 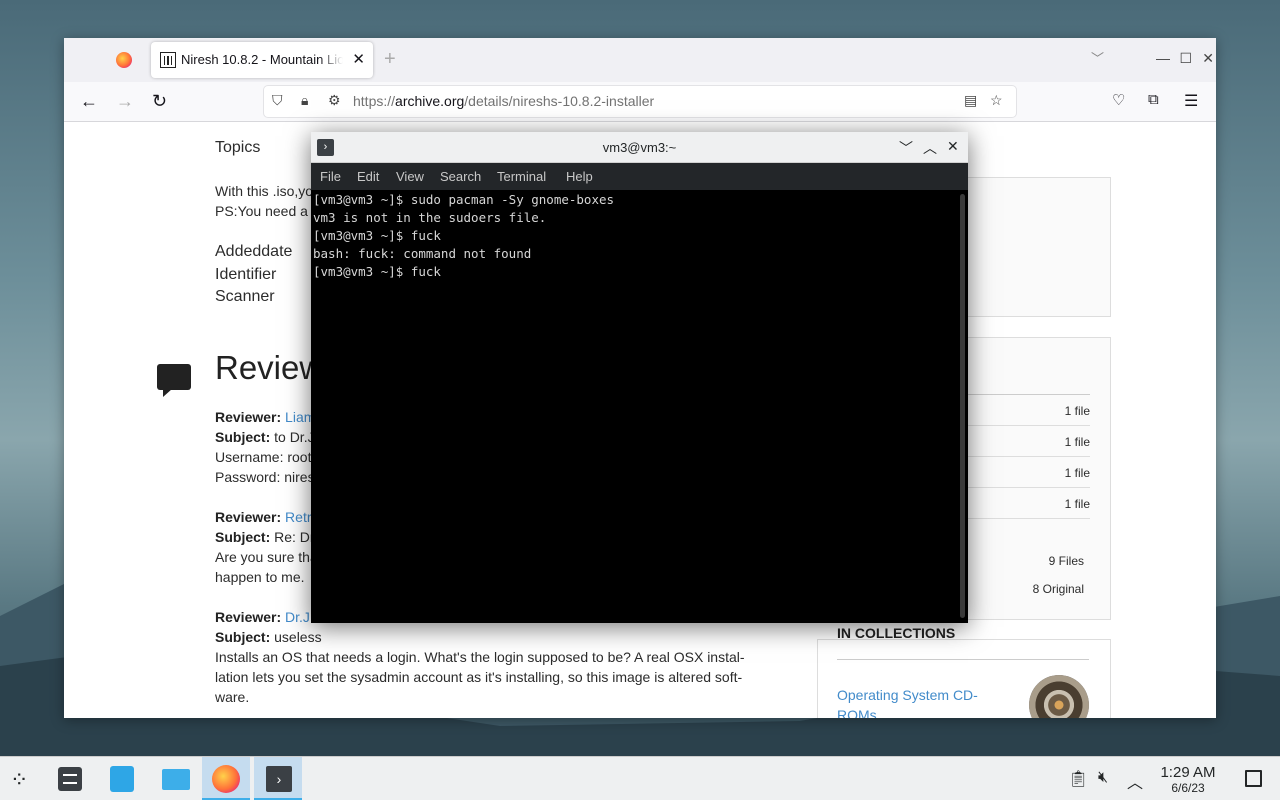 What do you see at coordinates (579, 176) in the screenshot?
I see `menu-help: Help` at bounding box center [579, 176].